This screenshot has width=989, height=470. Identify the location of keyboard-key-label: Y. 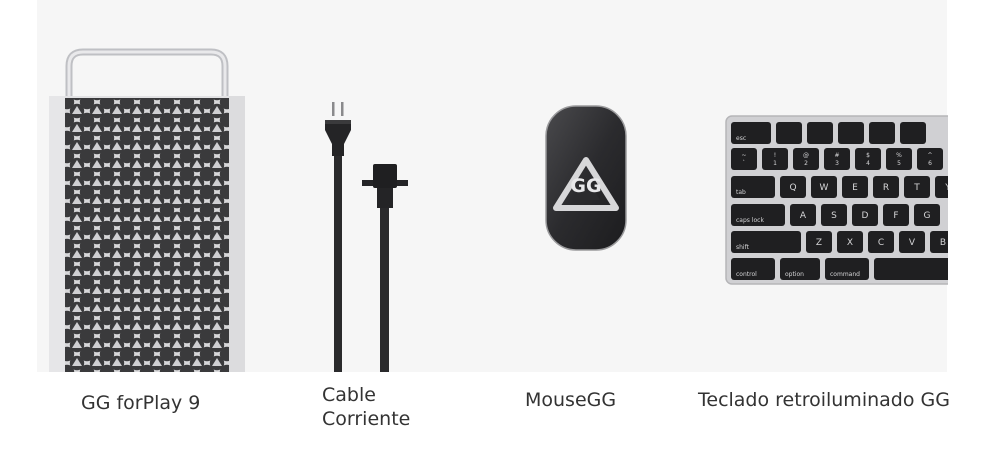
(946, 188).